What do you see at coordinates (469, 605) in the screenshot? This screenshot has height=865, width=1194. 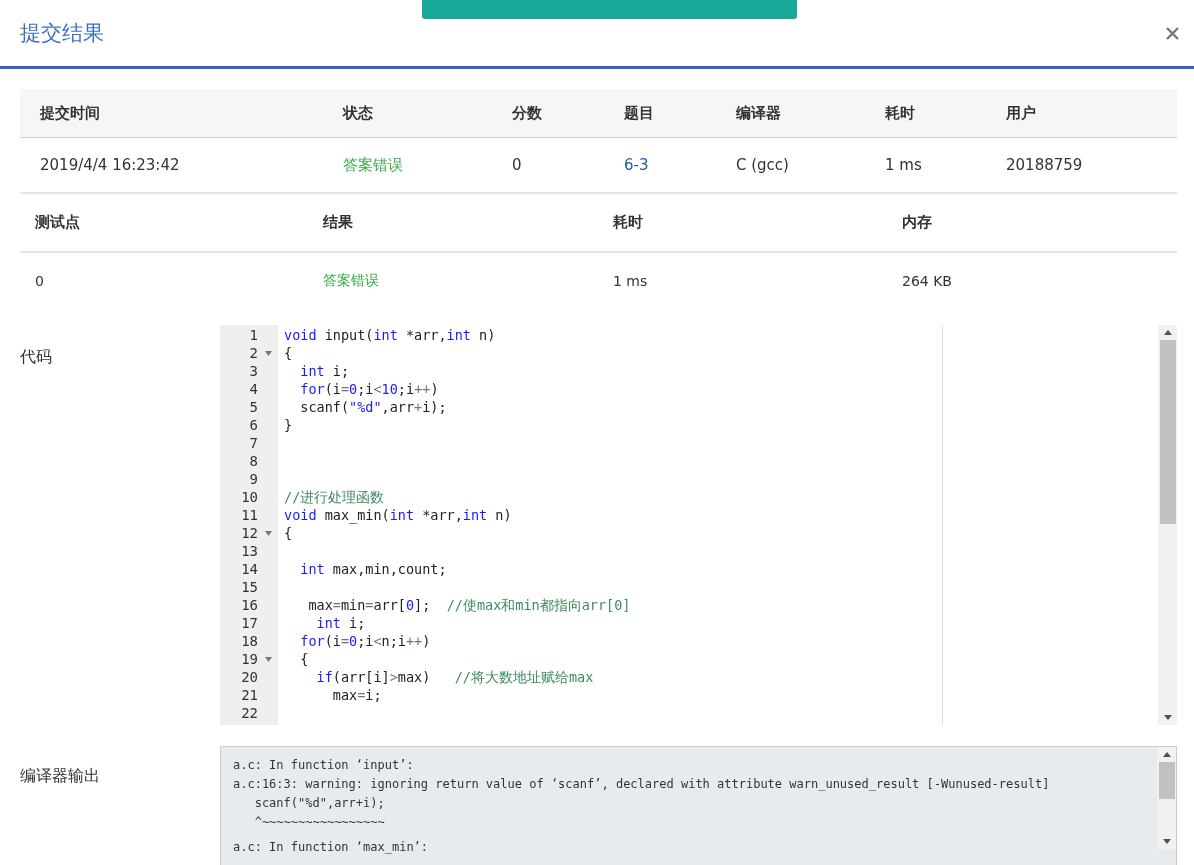 I see `code-line: max=min=arr[0]; //使max和min都指向arr[0]` at bounding box center [469, 605].